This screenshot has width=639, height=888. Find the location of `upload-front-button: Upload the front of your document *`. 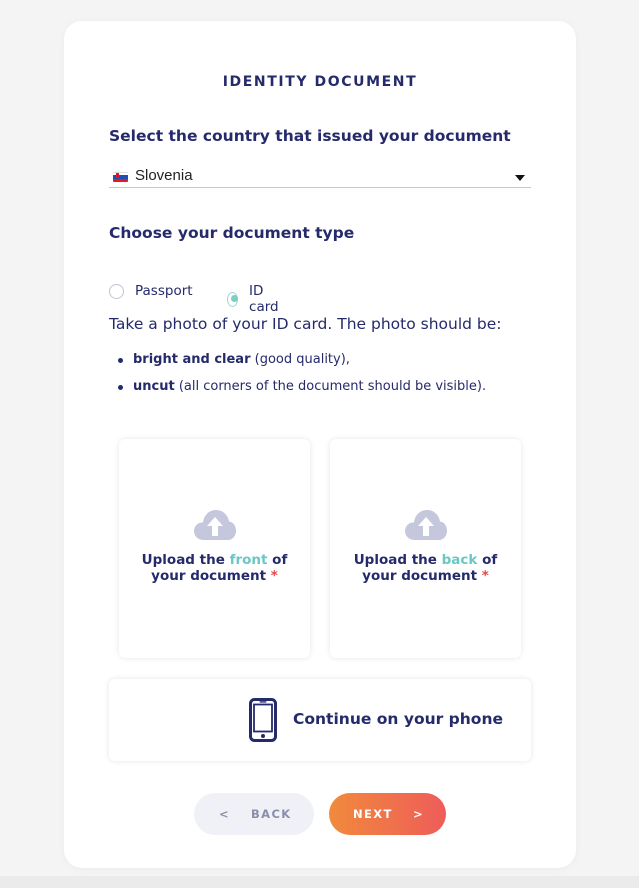

upload-front-button: Upload the front of your document * is located at coordinates (214, 548).